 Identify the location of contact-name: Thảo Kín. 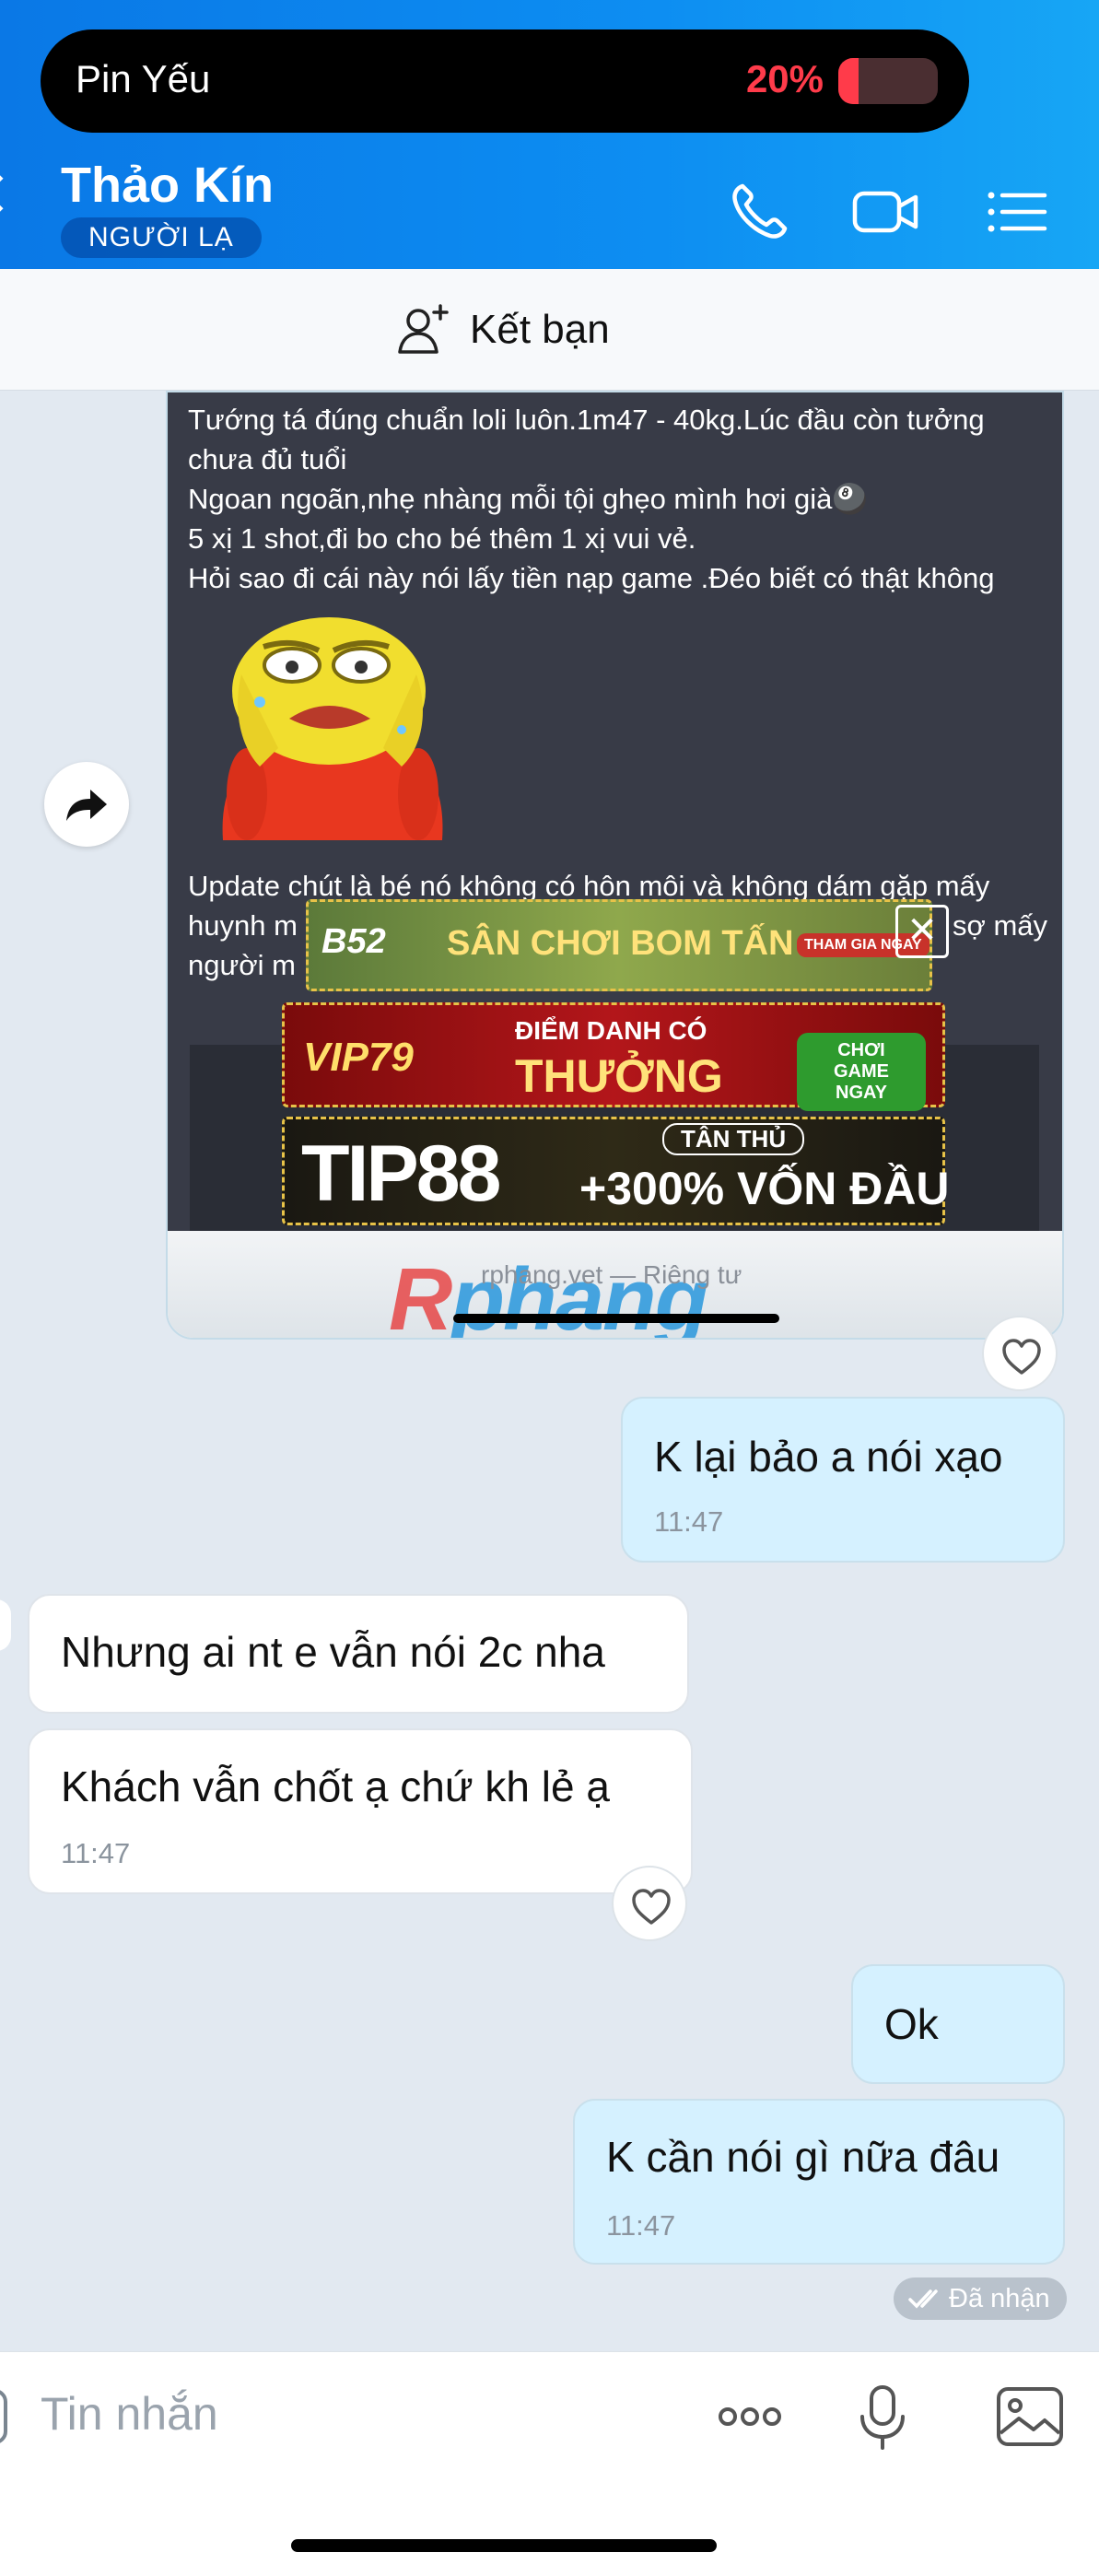
(167, 185).